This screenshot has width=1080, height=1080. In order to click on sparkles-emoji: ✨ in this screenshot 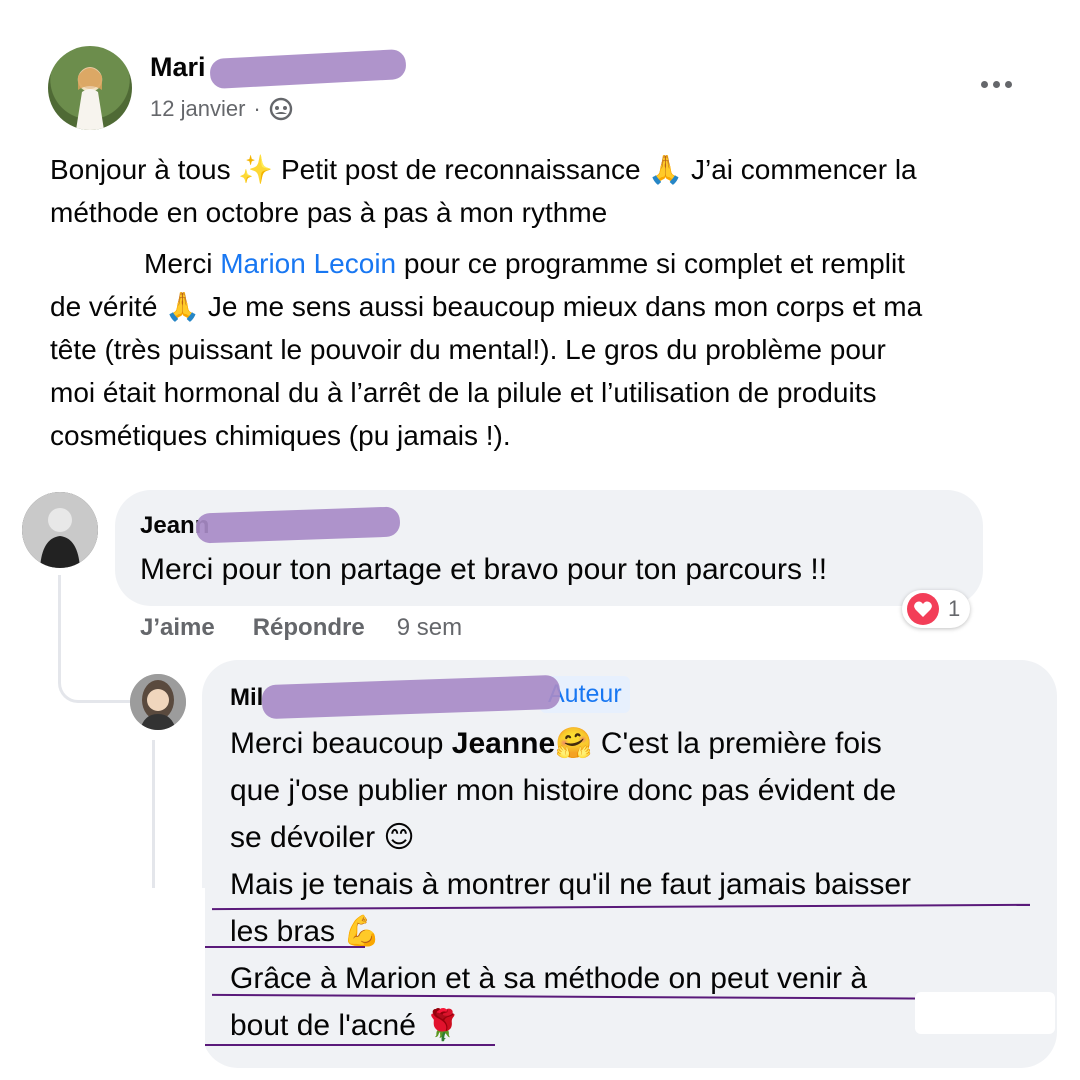, I will do `click(256, 169)`.